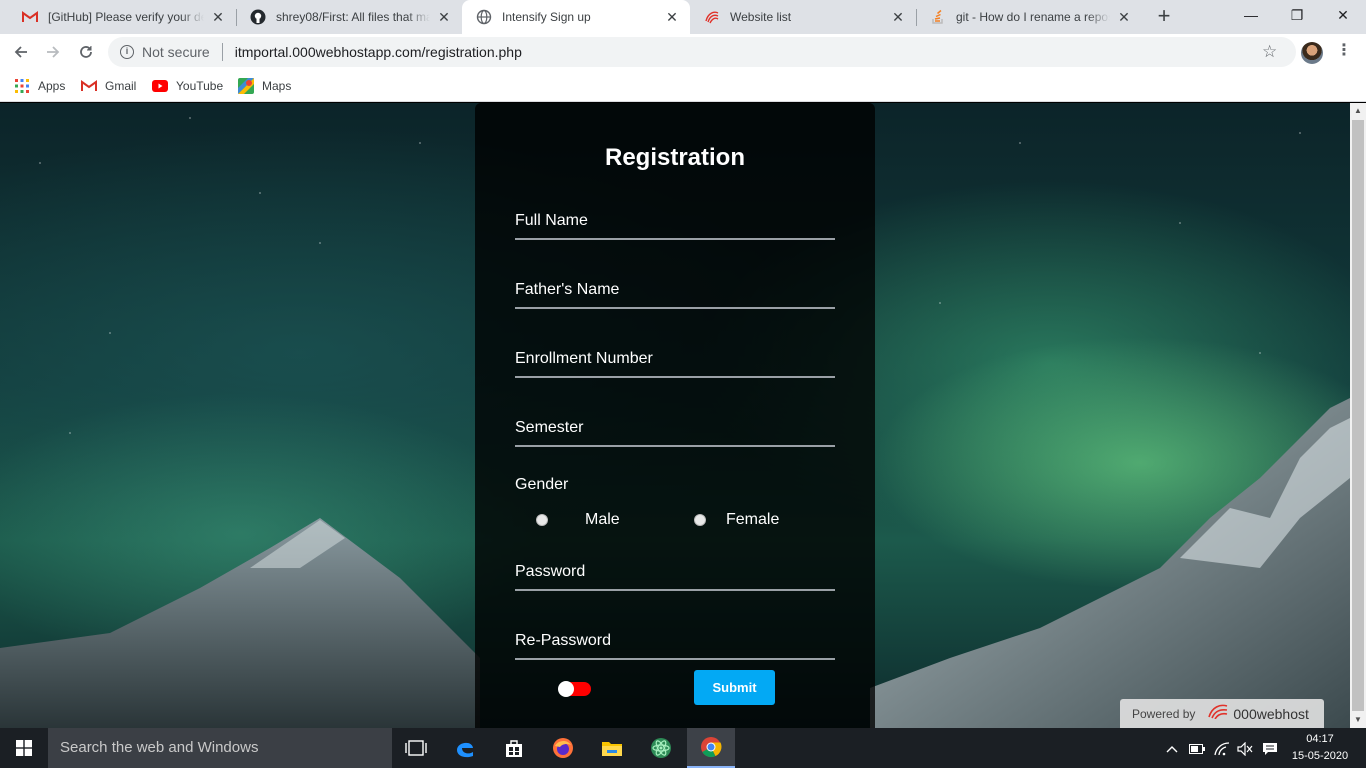 This screenshot has height=768, width=1366. Describe the element at coordinates (160, 86) in the screenshot. I see `youtube-icon` at that location.